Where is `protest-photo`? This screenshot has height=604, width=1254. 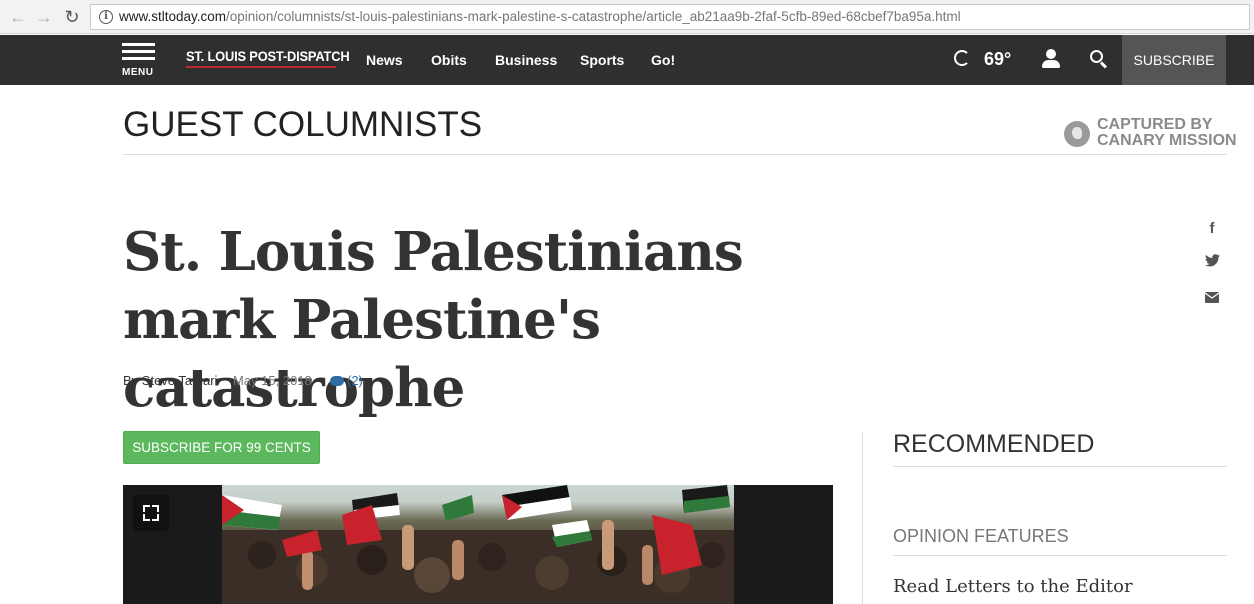 protest-photo is located at coordinates (478, 544).